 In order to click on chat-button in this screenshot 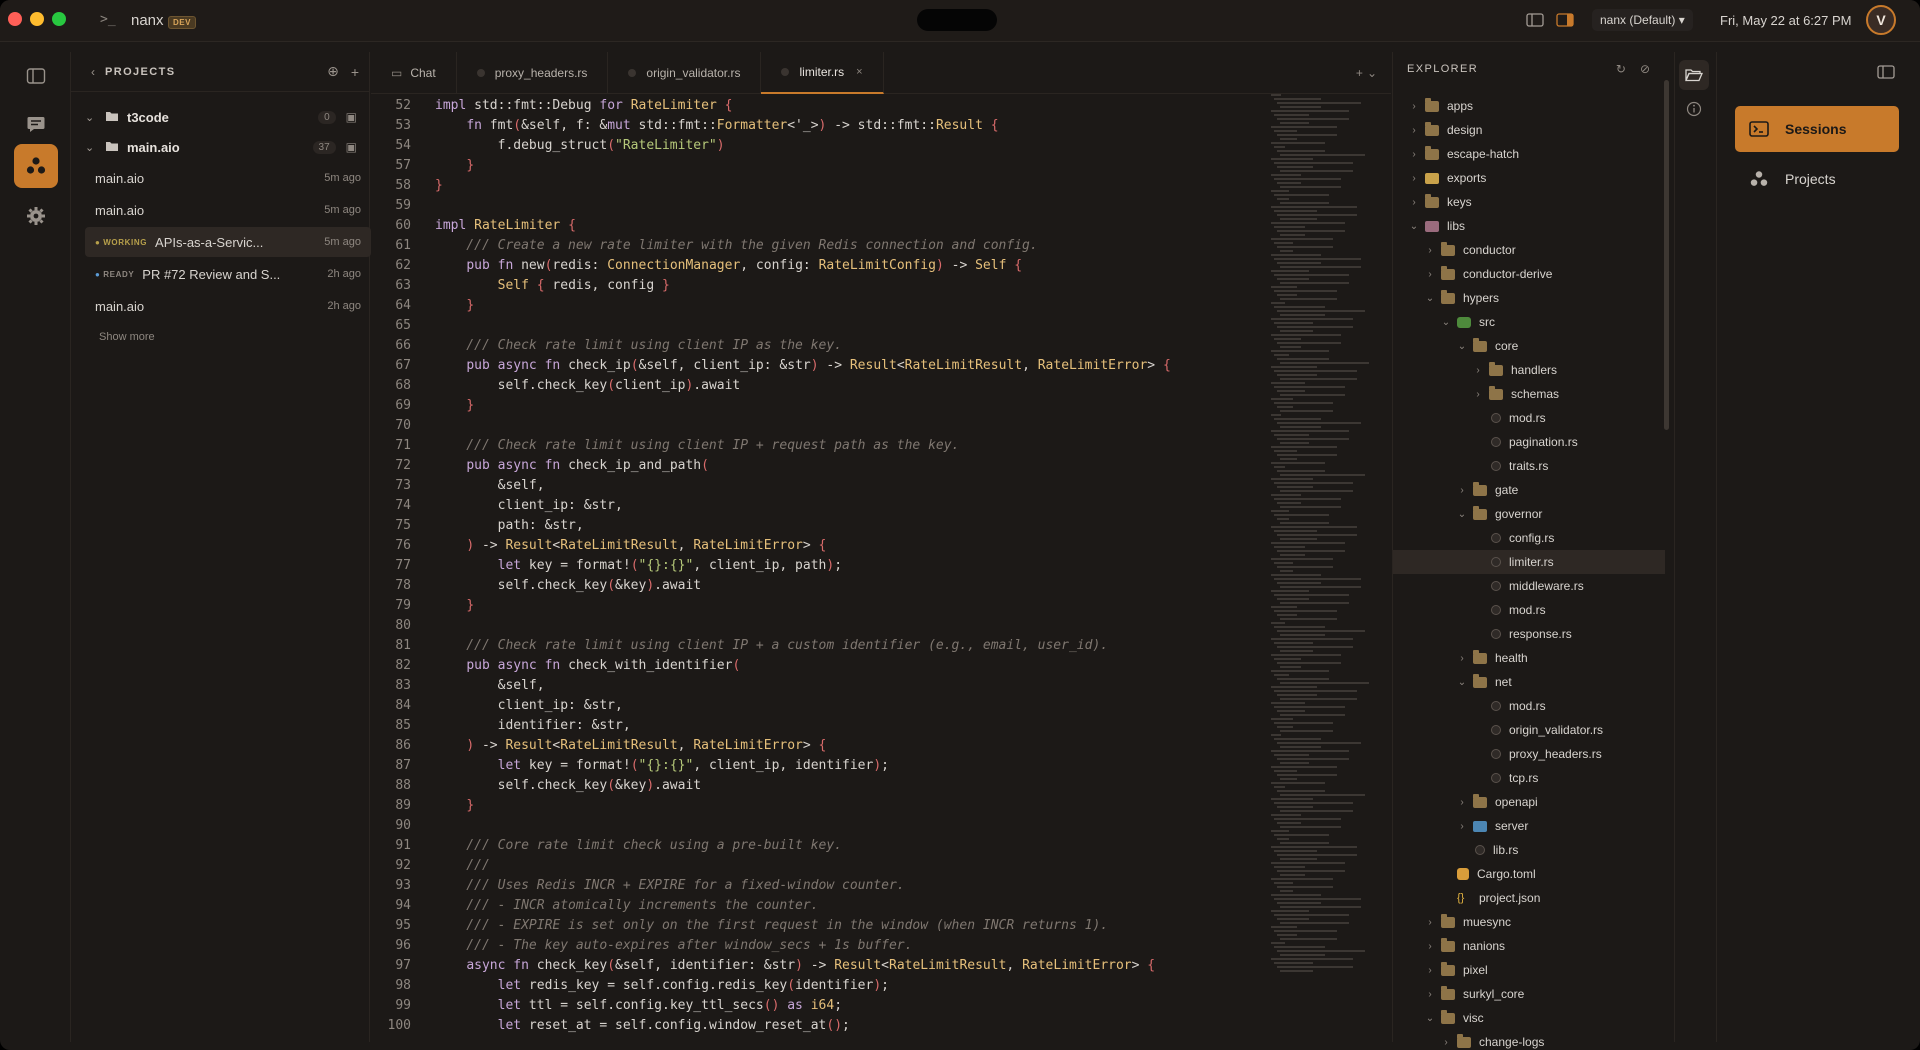, I will do `click(36, 124)`.